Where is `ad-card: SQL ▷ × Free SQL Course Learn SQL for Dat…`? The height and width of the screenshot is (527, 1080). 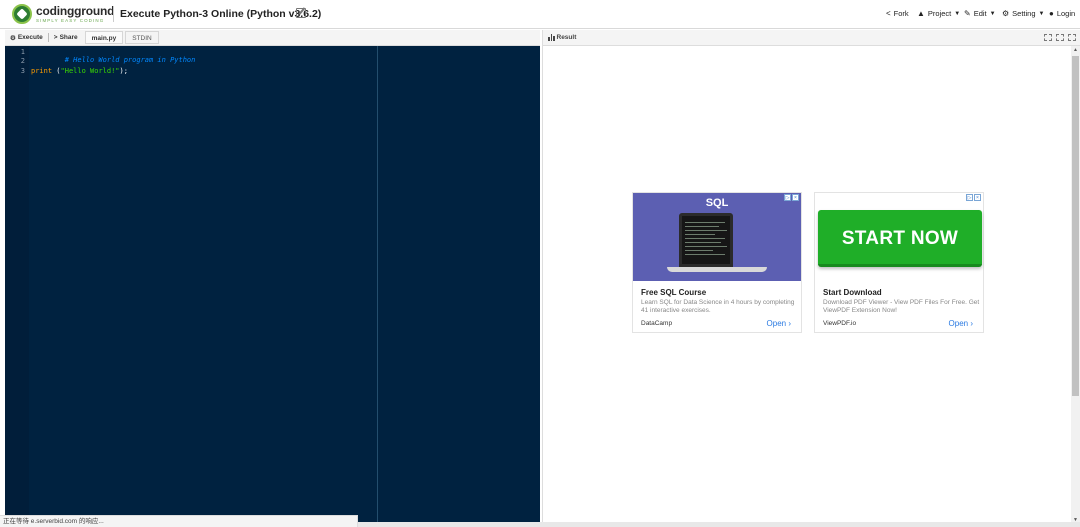 ad-card: SQL ▷ × Free SQL Course Learn SQL for Dat… is located at coordinates (717, 262).